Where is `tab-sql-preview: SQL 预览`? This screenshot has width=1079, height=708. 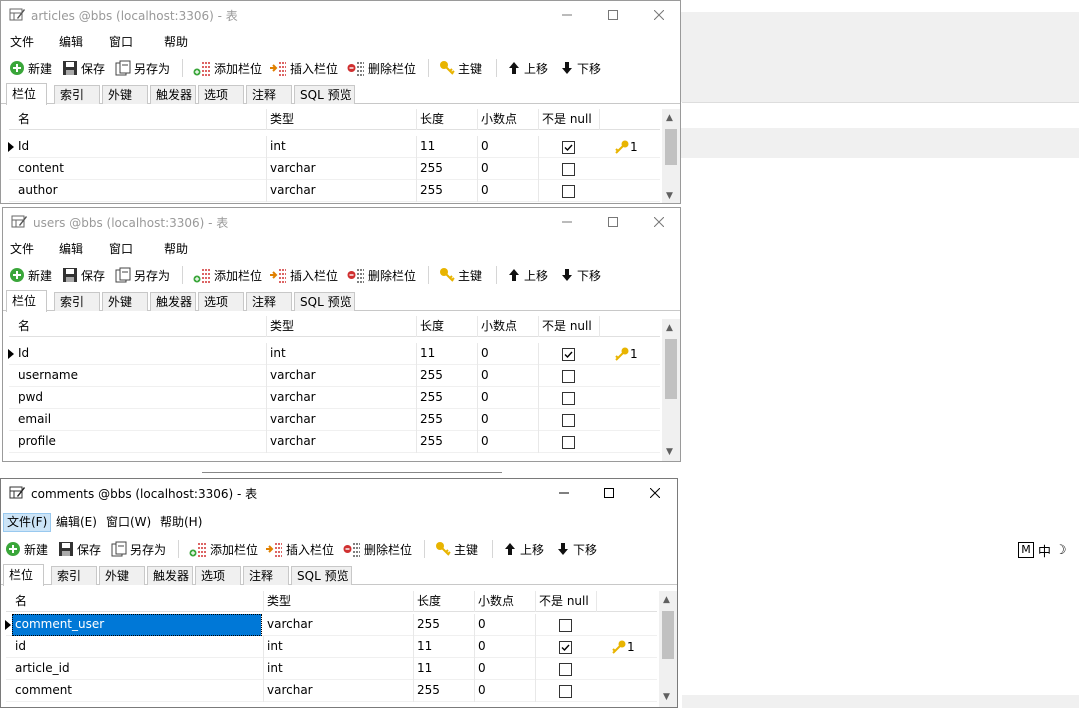
tab-sql-preview: SQL 预览 is located at coordinates (324, 301).